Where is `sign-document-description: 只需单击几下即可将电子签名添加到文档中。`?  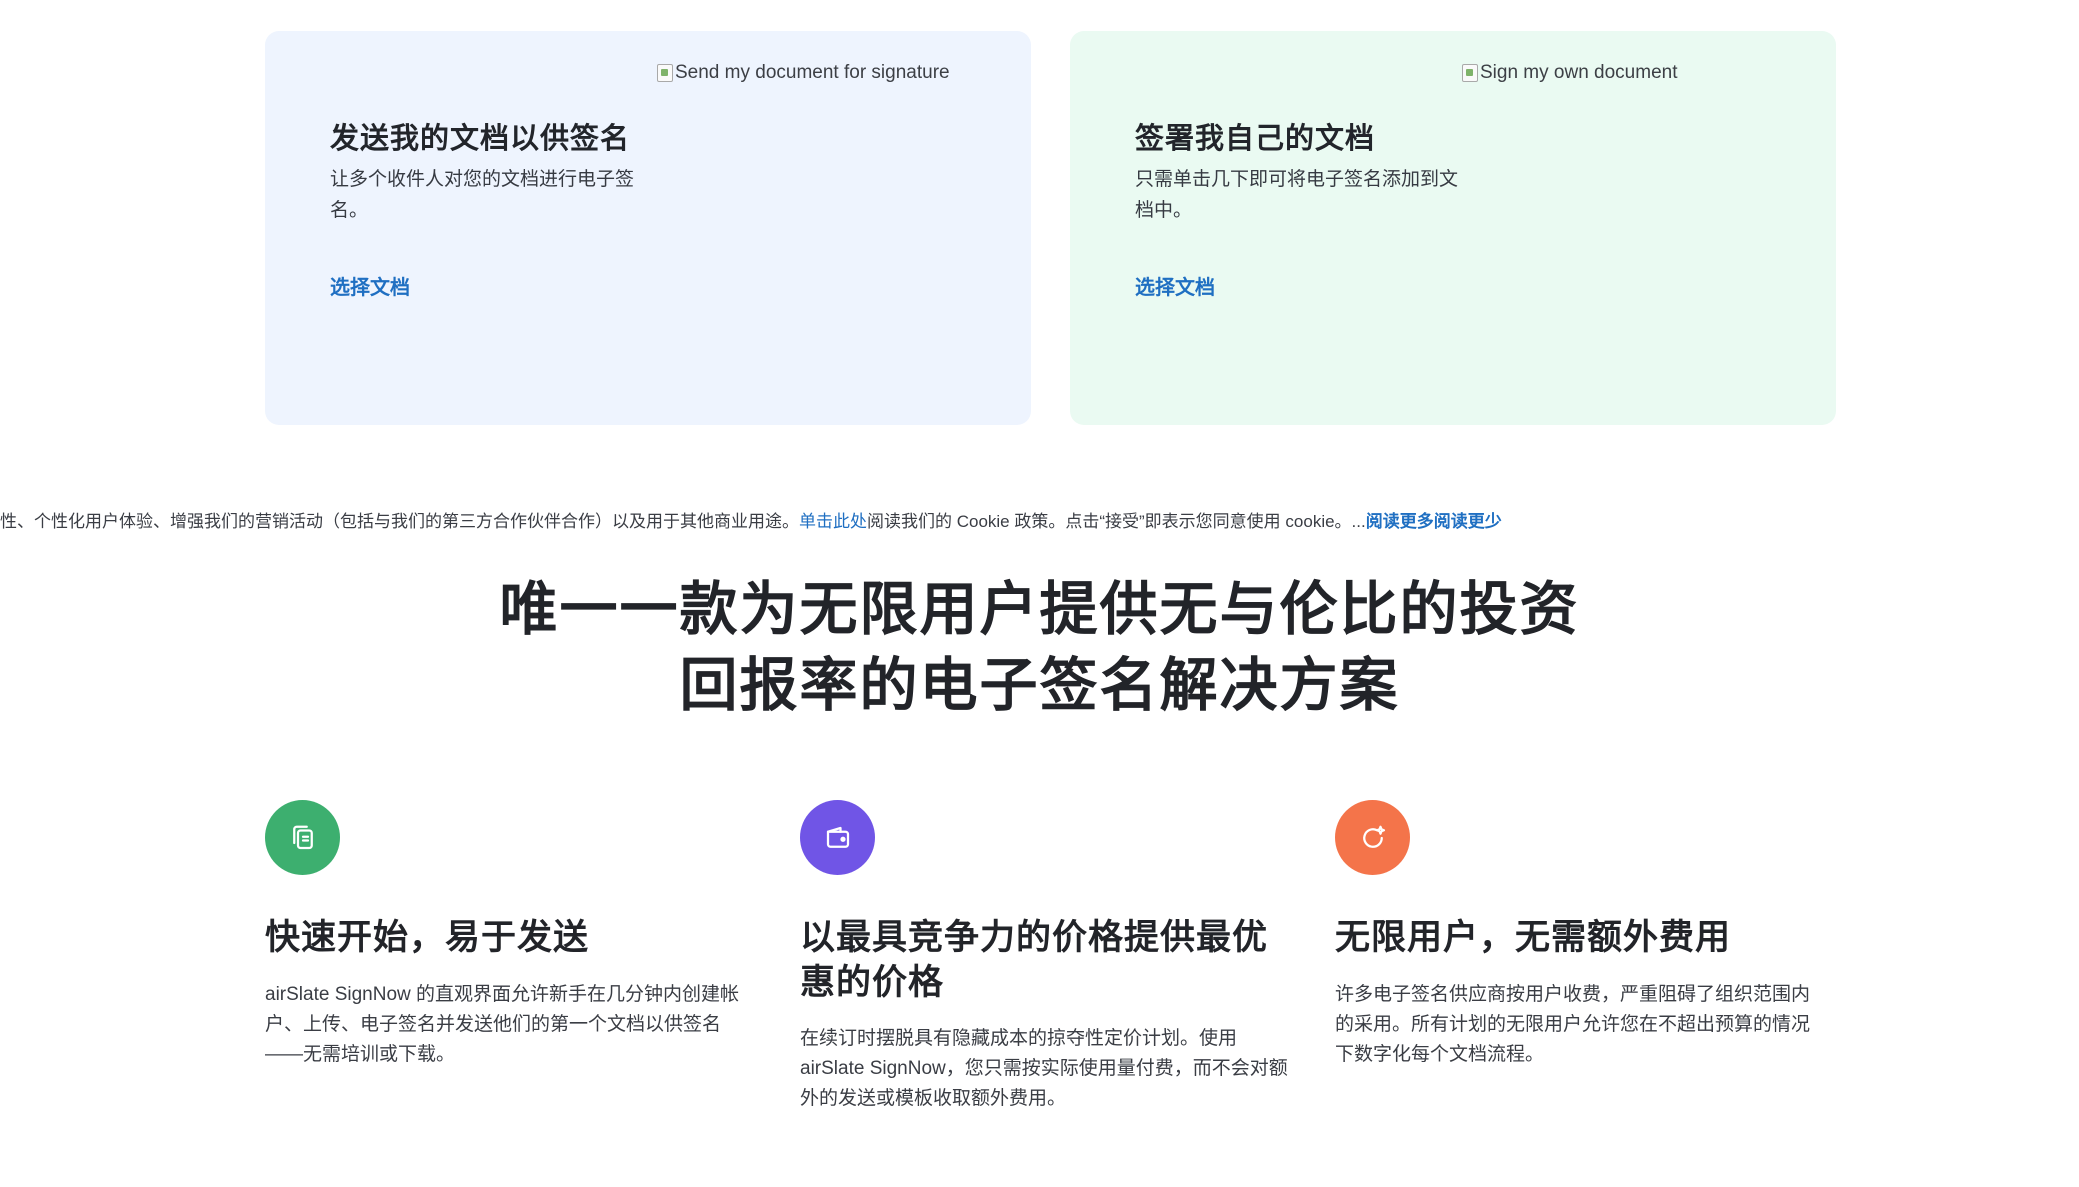 sign-document-description: 只需单击几下即可将电子签名添加到文档中。 is located at coordinates (1297, 195).